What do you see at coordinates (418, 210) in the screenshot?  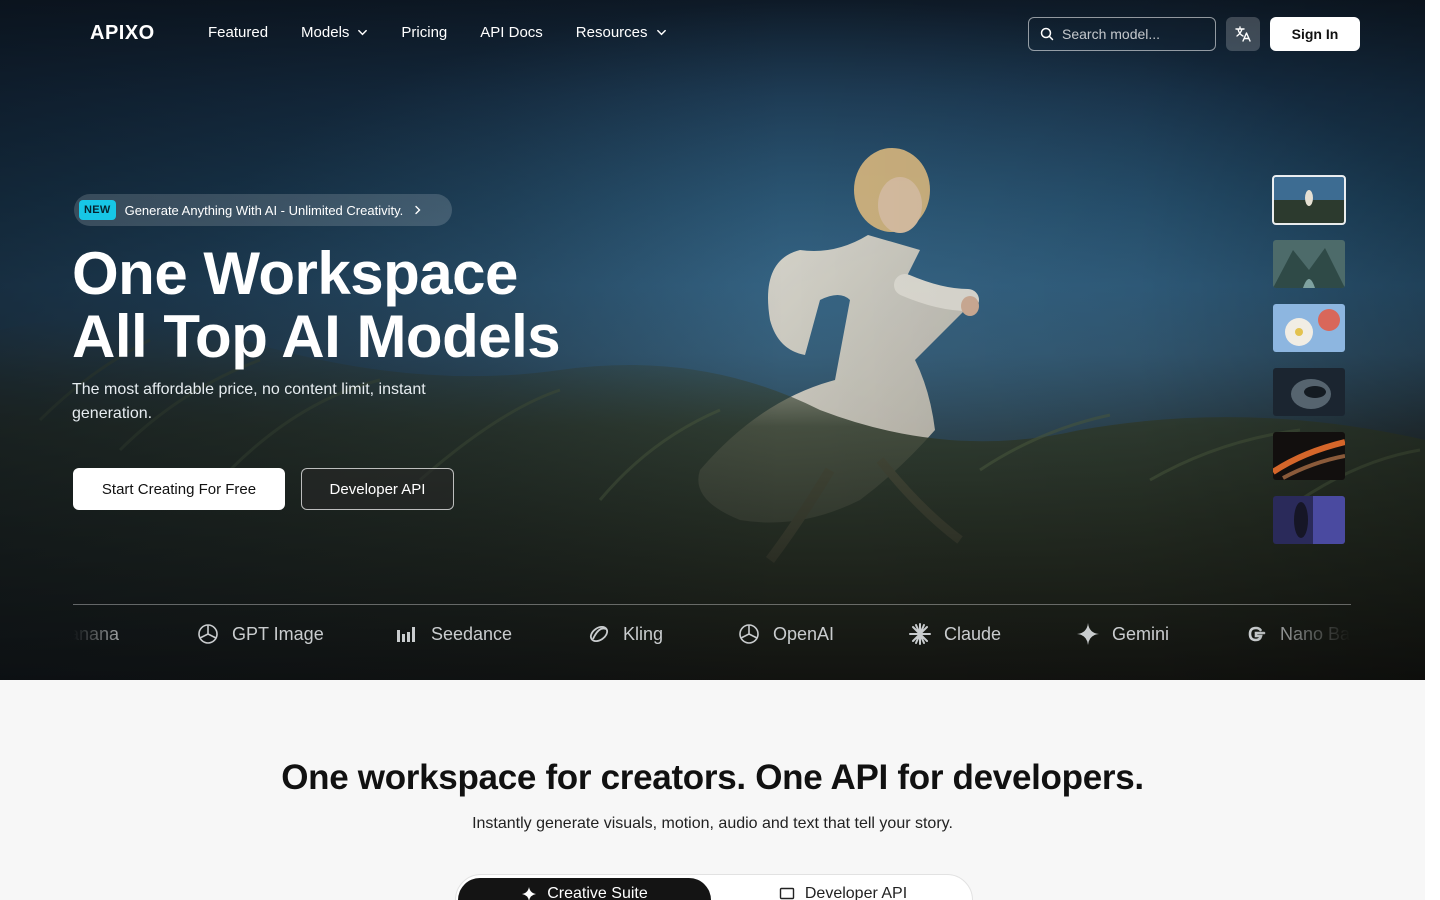 I see `chevron-right-icon` at bounding box center [418, 210].